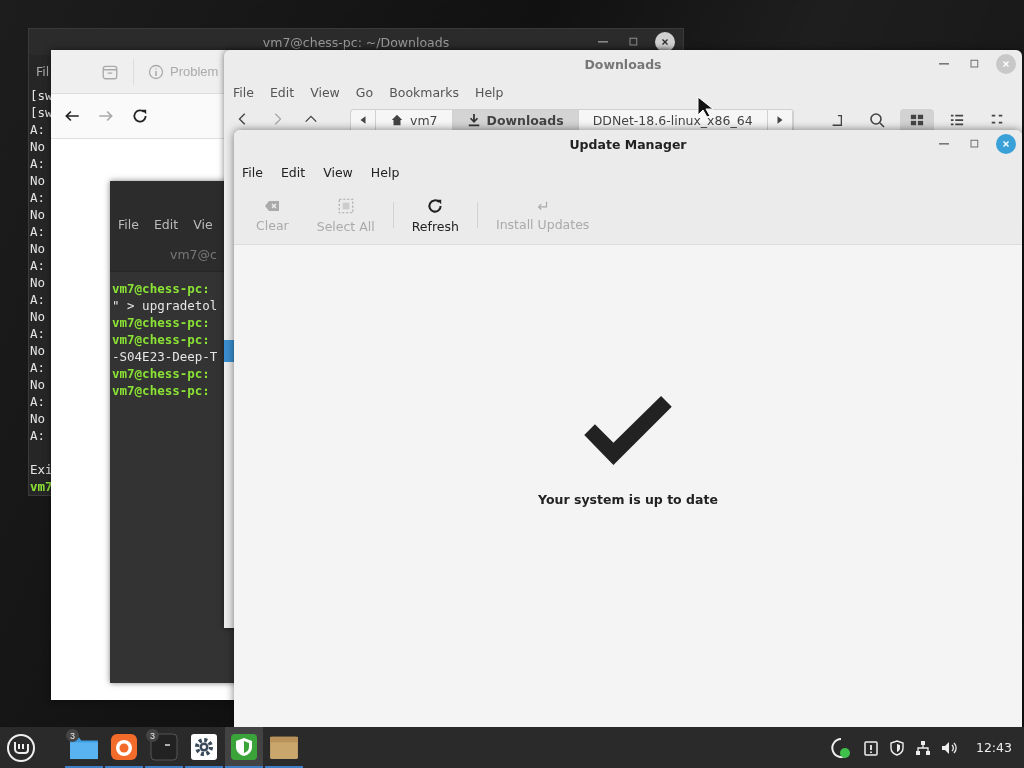 Image resolution: width=1024 pixels, height=768 pixels. What do you see at coordinates (229, 351) in the screenshot?
I see `selected-file-highlight` at bounding box center [229, 351].